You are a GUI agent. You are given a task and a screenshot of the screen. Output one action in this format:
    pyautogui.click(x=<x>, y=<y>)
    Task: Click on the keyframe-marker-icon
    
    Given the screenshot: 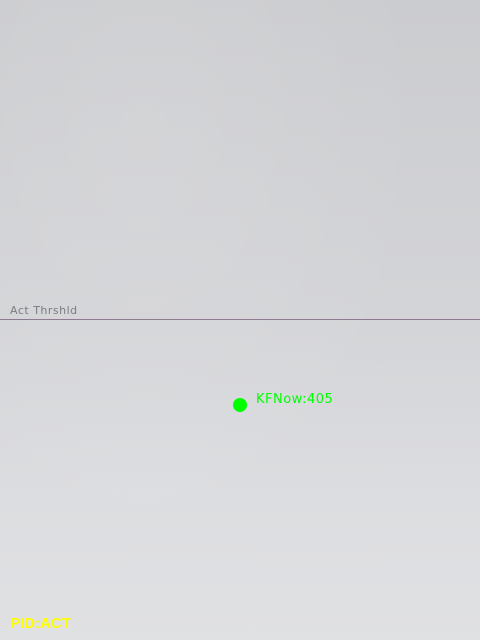 What is the action you would take?
    pyautogui.click(x=240, y=405)
    